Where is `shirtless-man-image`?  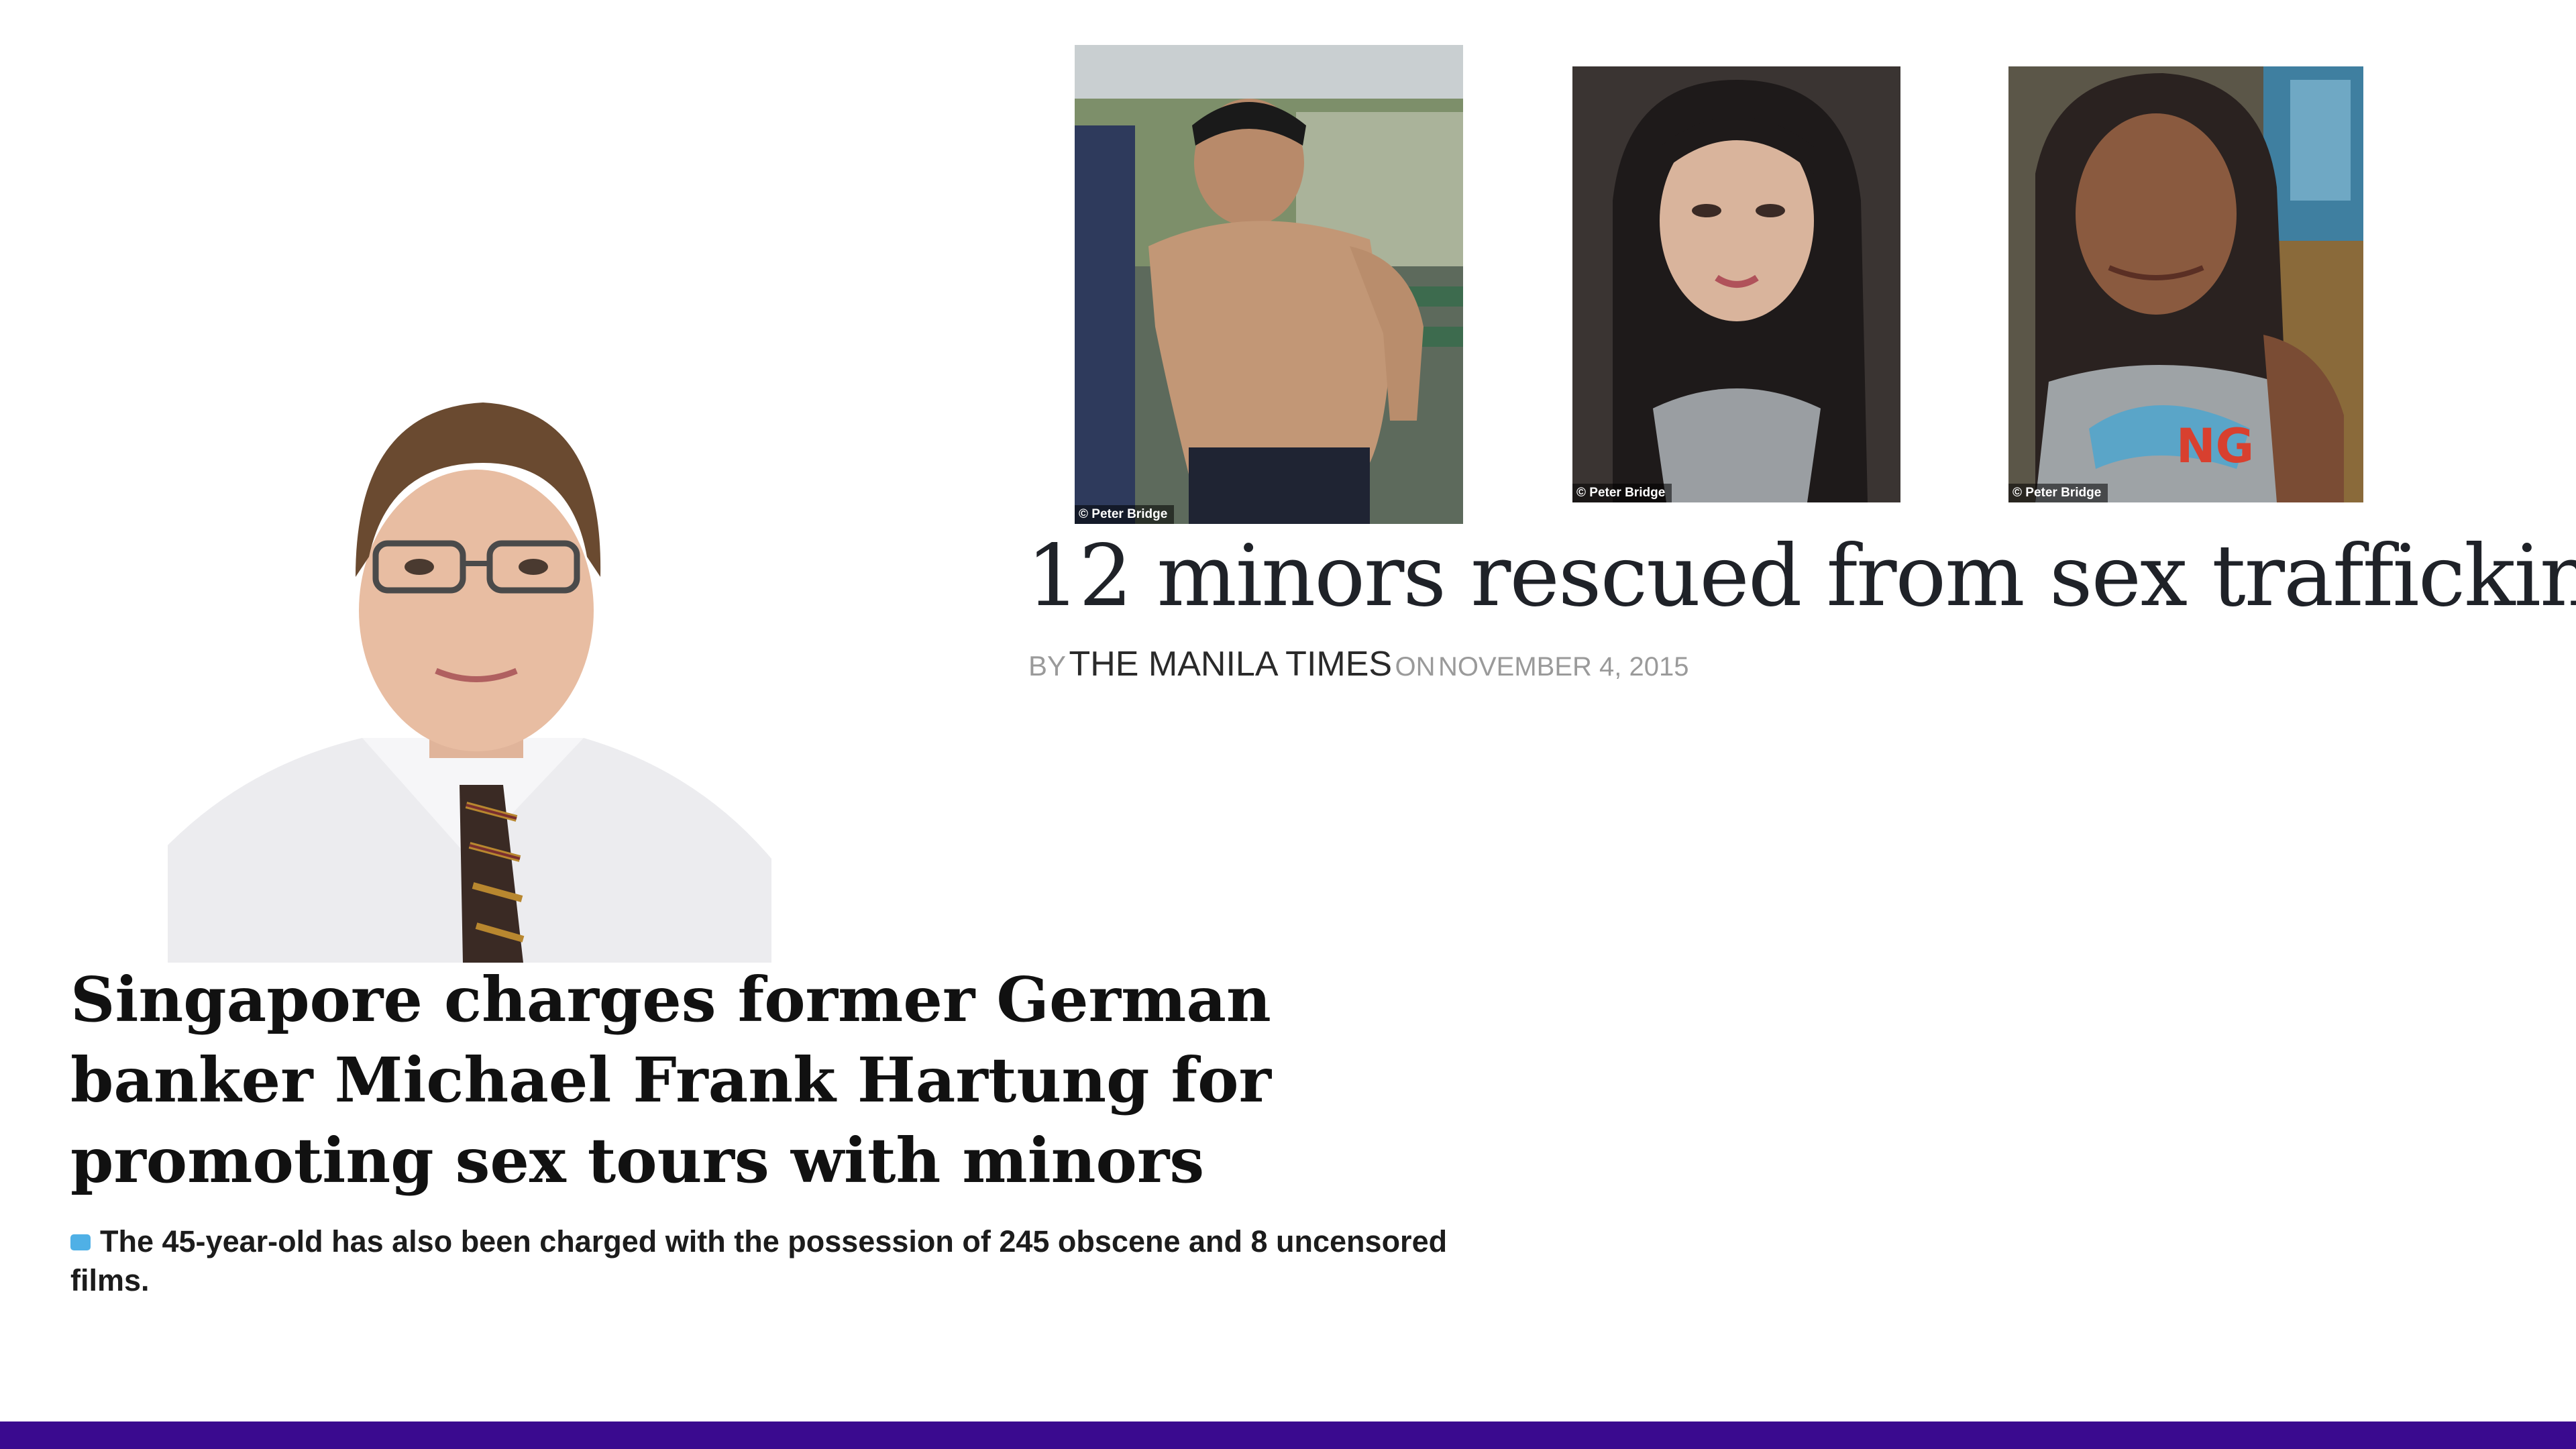 shirtless-man-image is located at coordinates (1269, 284).